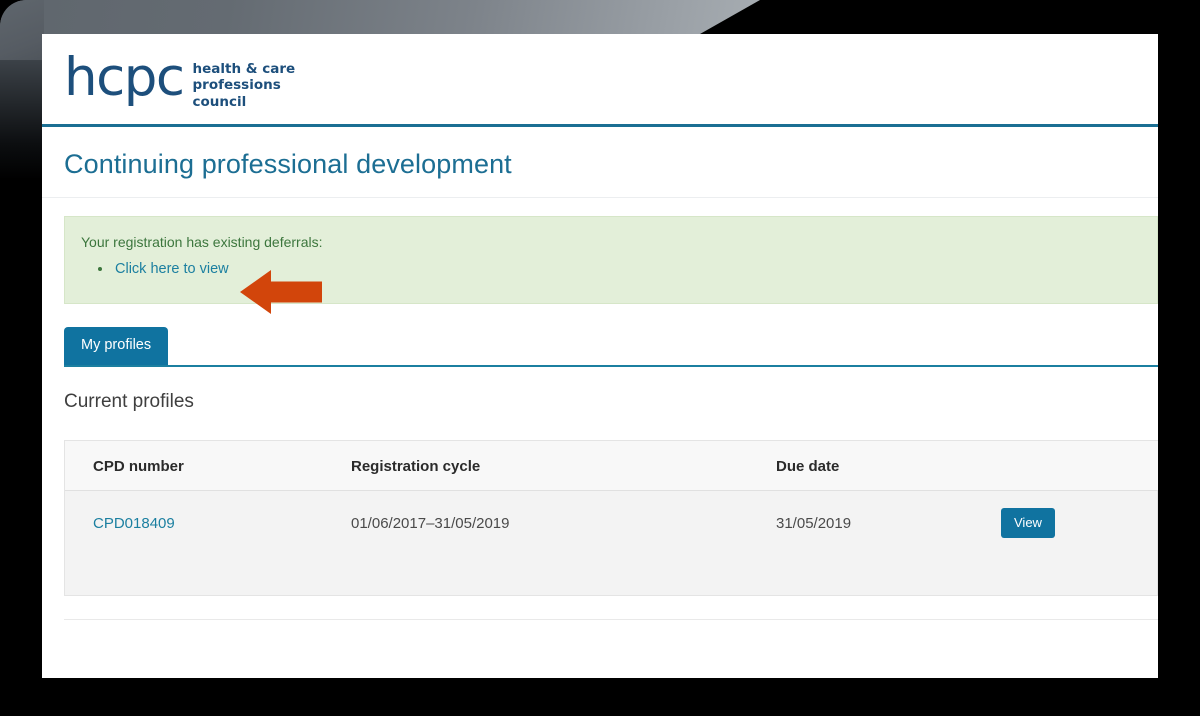 This screenshot has width=1200, height=716. I want to click on column-header-registration-cycle: Registration cycle, so click(563, 466).